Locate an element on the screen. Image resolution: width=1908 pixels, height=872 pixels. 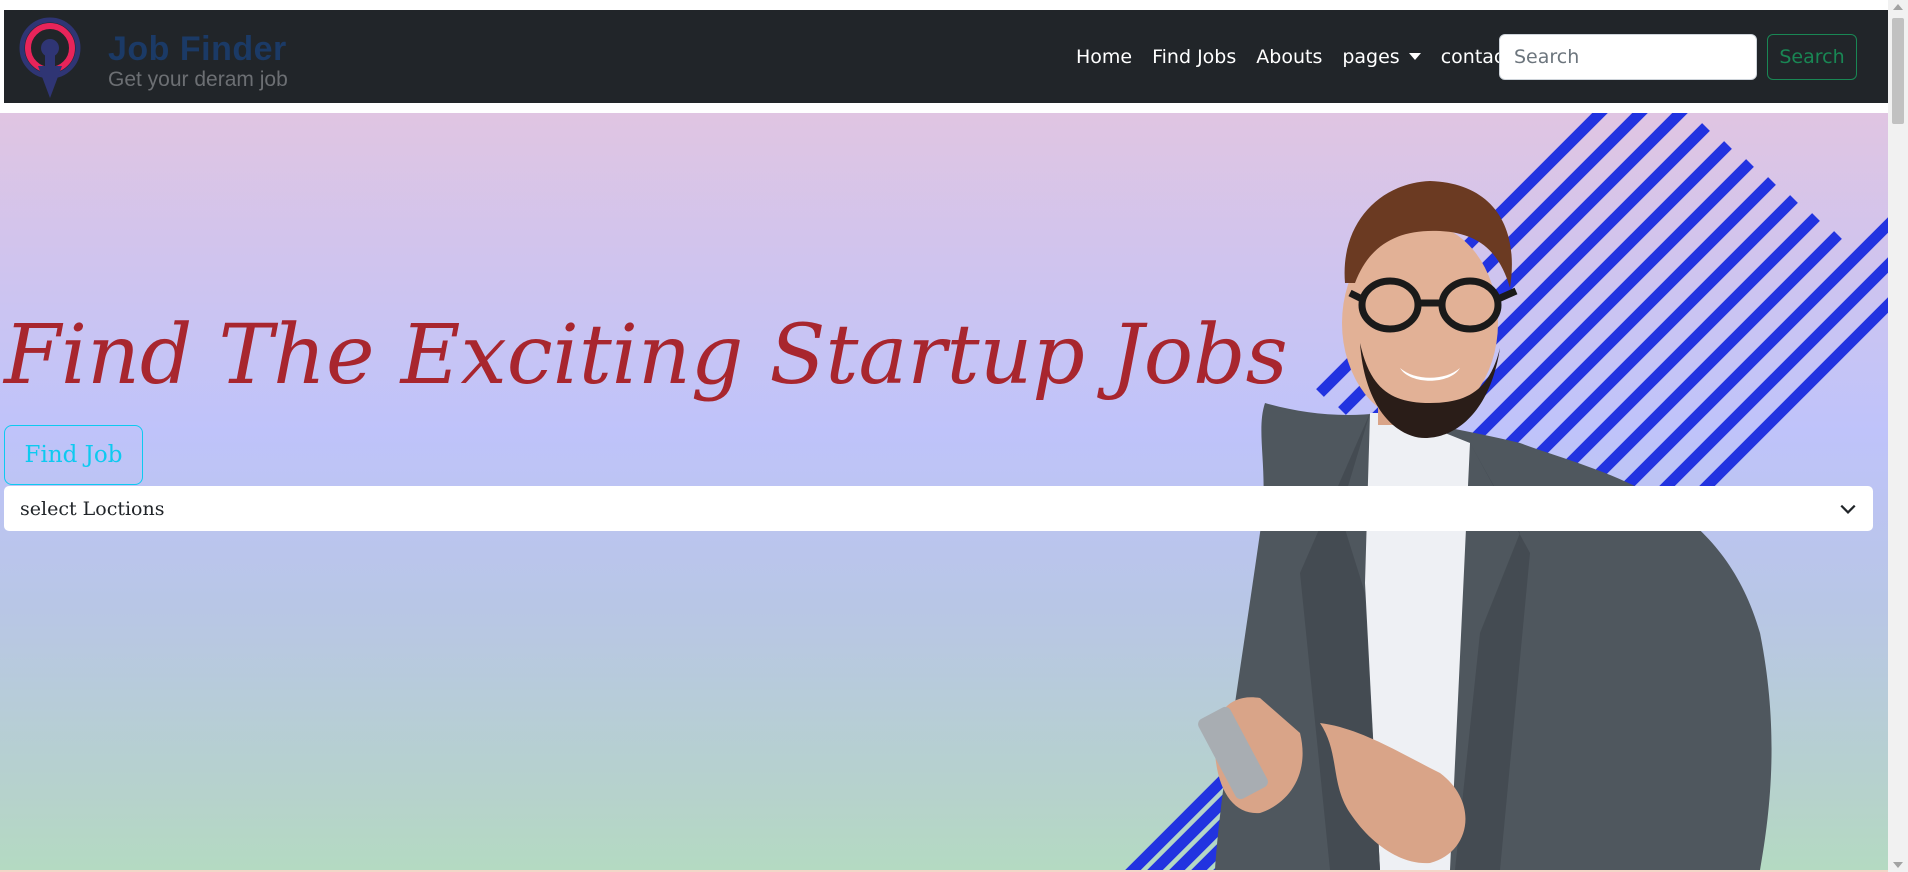
brand-subtitle: Get your deram job is located at coordinates (198, 79).